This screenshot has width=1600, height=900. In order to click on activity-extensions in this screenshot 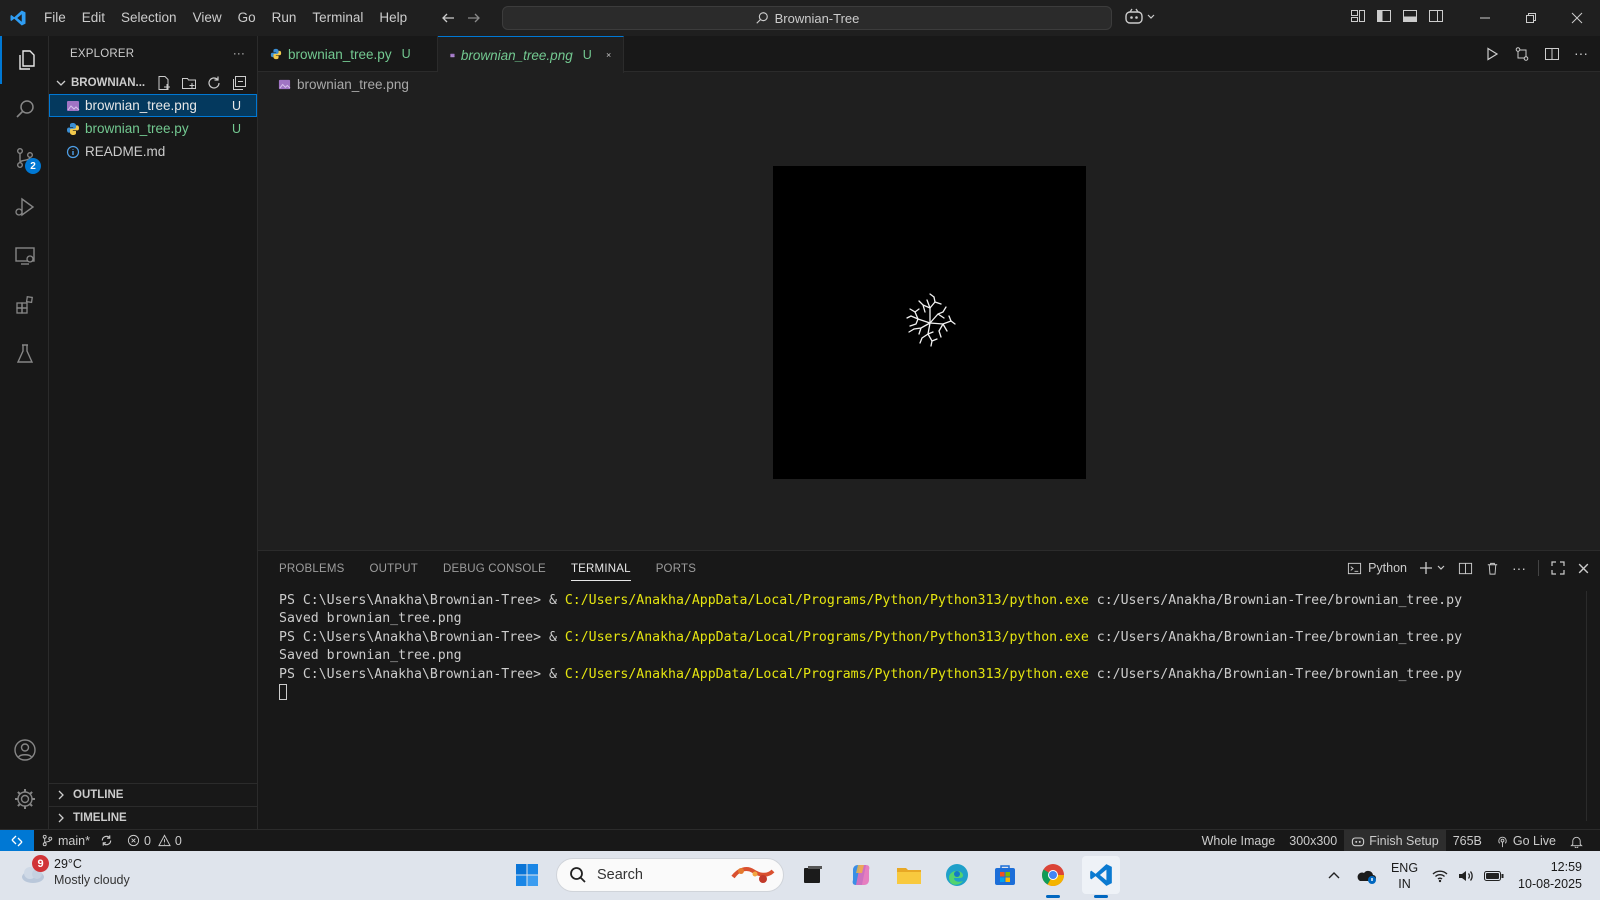, I will do `click(24, 305)`.